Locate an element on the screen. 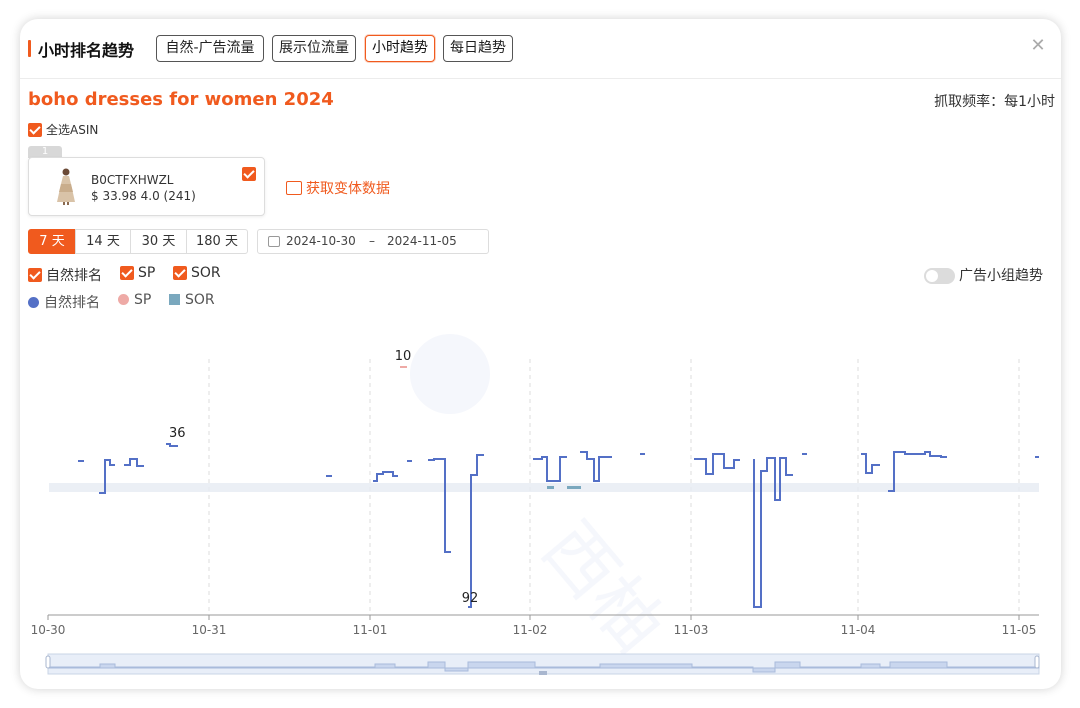 Image resolution: width=1080 pixels, height=708 pixels. watermark-logo: 西柚 is located at coordinates (545, 500).